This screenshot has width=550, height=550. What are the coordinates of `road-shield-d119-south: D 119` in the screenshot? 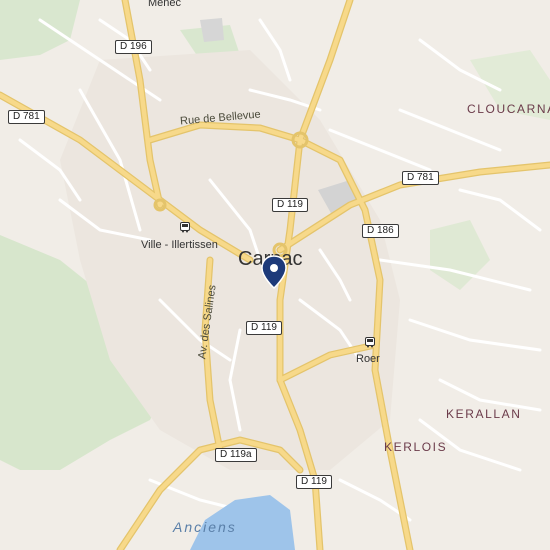 It's located at (314, 482).